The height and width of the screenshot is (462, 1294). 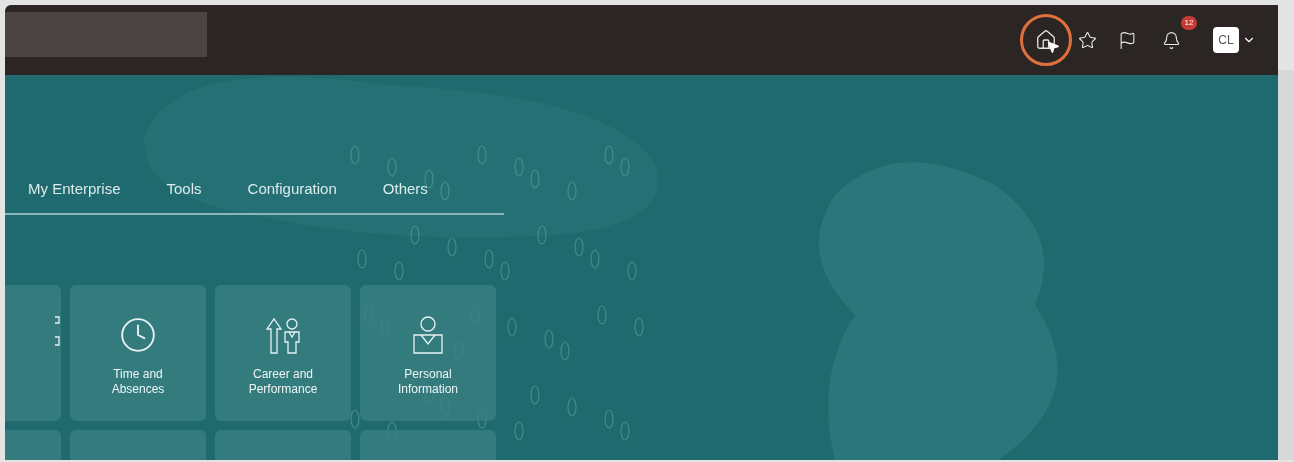 What do you see at coordinates (138, 334) in the screenshot?
I see `clock-icon` at bounding box center [138, 334].